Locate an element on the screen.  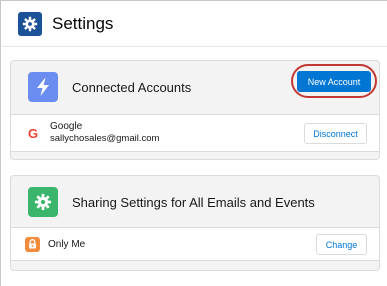
google-icon: G is located at coordinates (33, 133).